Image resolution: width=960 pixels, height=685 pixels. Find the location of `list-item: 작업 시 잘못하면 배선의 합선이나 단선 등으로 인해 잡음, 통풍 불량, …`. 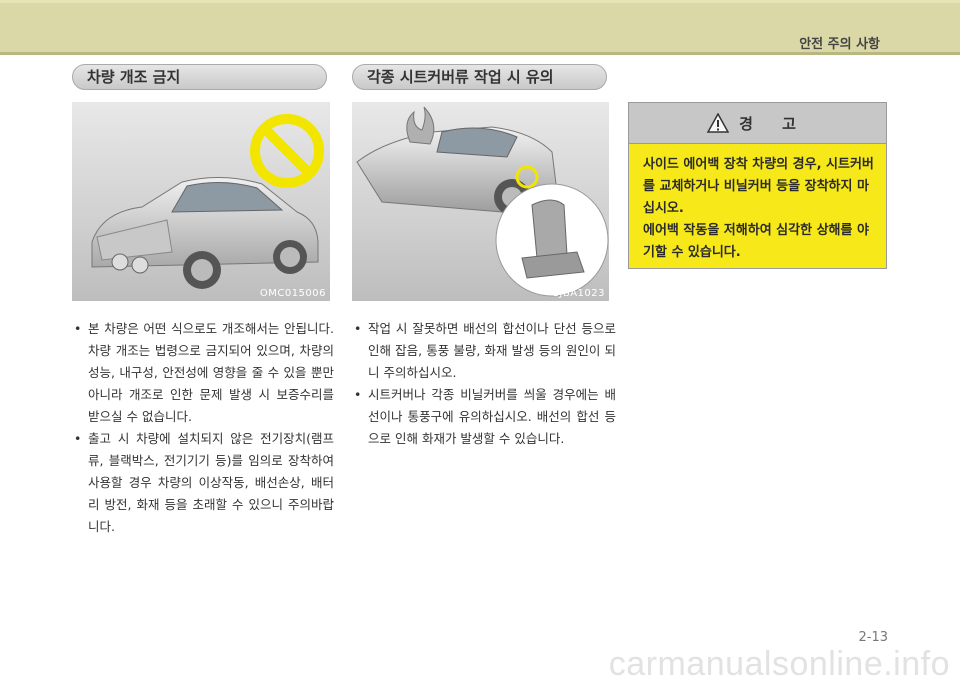

list-item: 작업 시 잘못하면 배선의 합선이나 단선 등으로 인해 잡음, 통풍 불량, … is located at coordinates (484, 351).